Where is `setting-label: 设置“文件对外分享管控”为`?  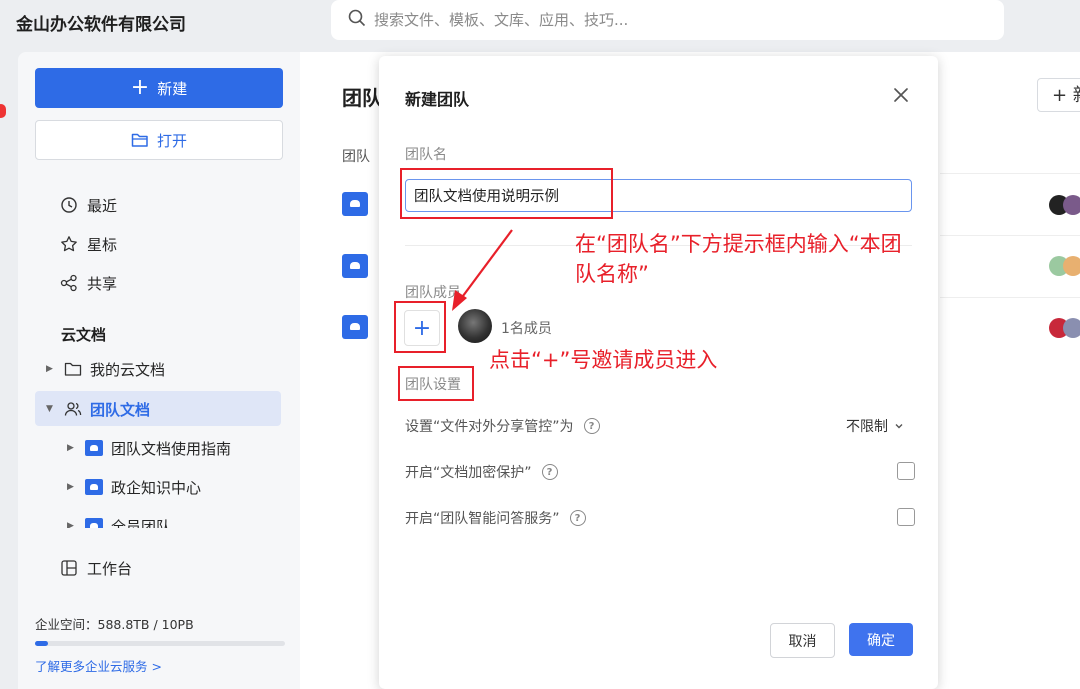
setting-label: 设置“文件对外分享管控”为 is located at coordinates (489, 427).